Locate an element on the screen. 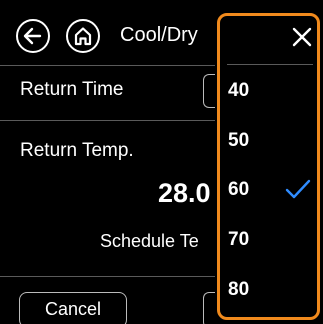 This screenshot has height=324, width=323. home-icon is located at coordinates (83, 36).